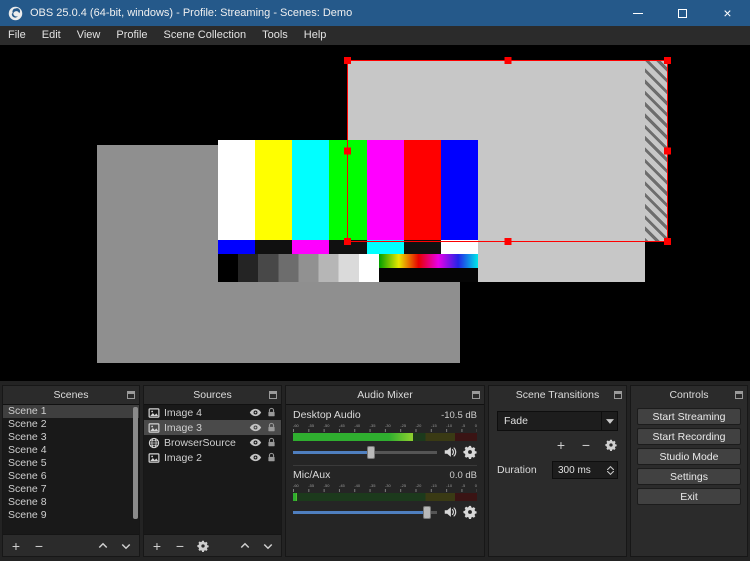 The image size is (750, 561). I want to click on menu-file: File, so click(17, 35).